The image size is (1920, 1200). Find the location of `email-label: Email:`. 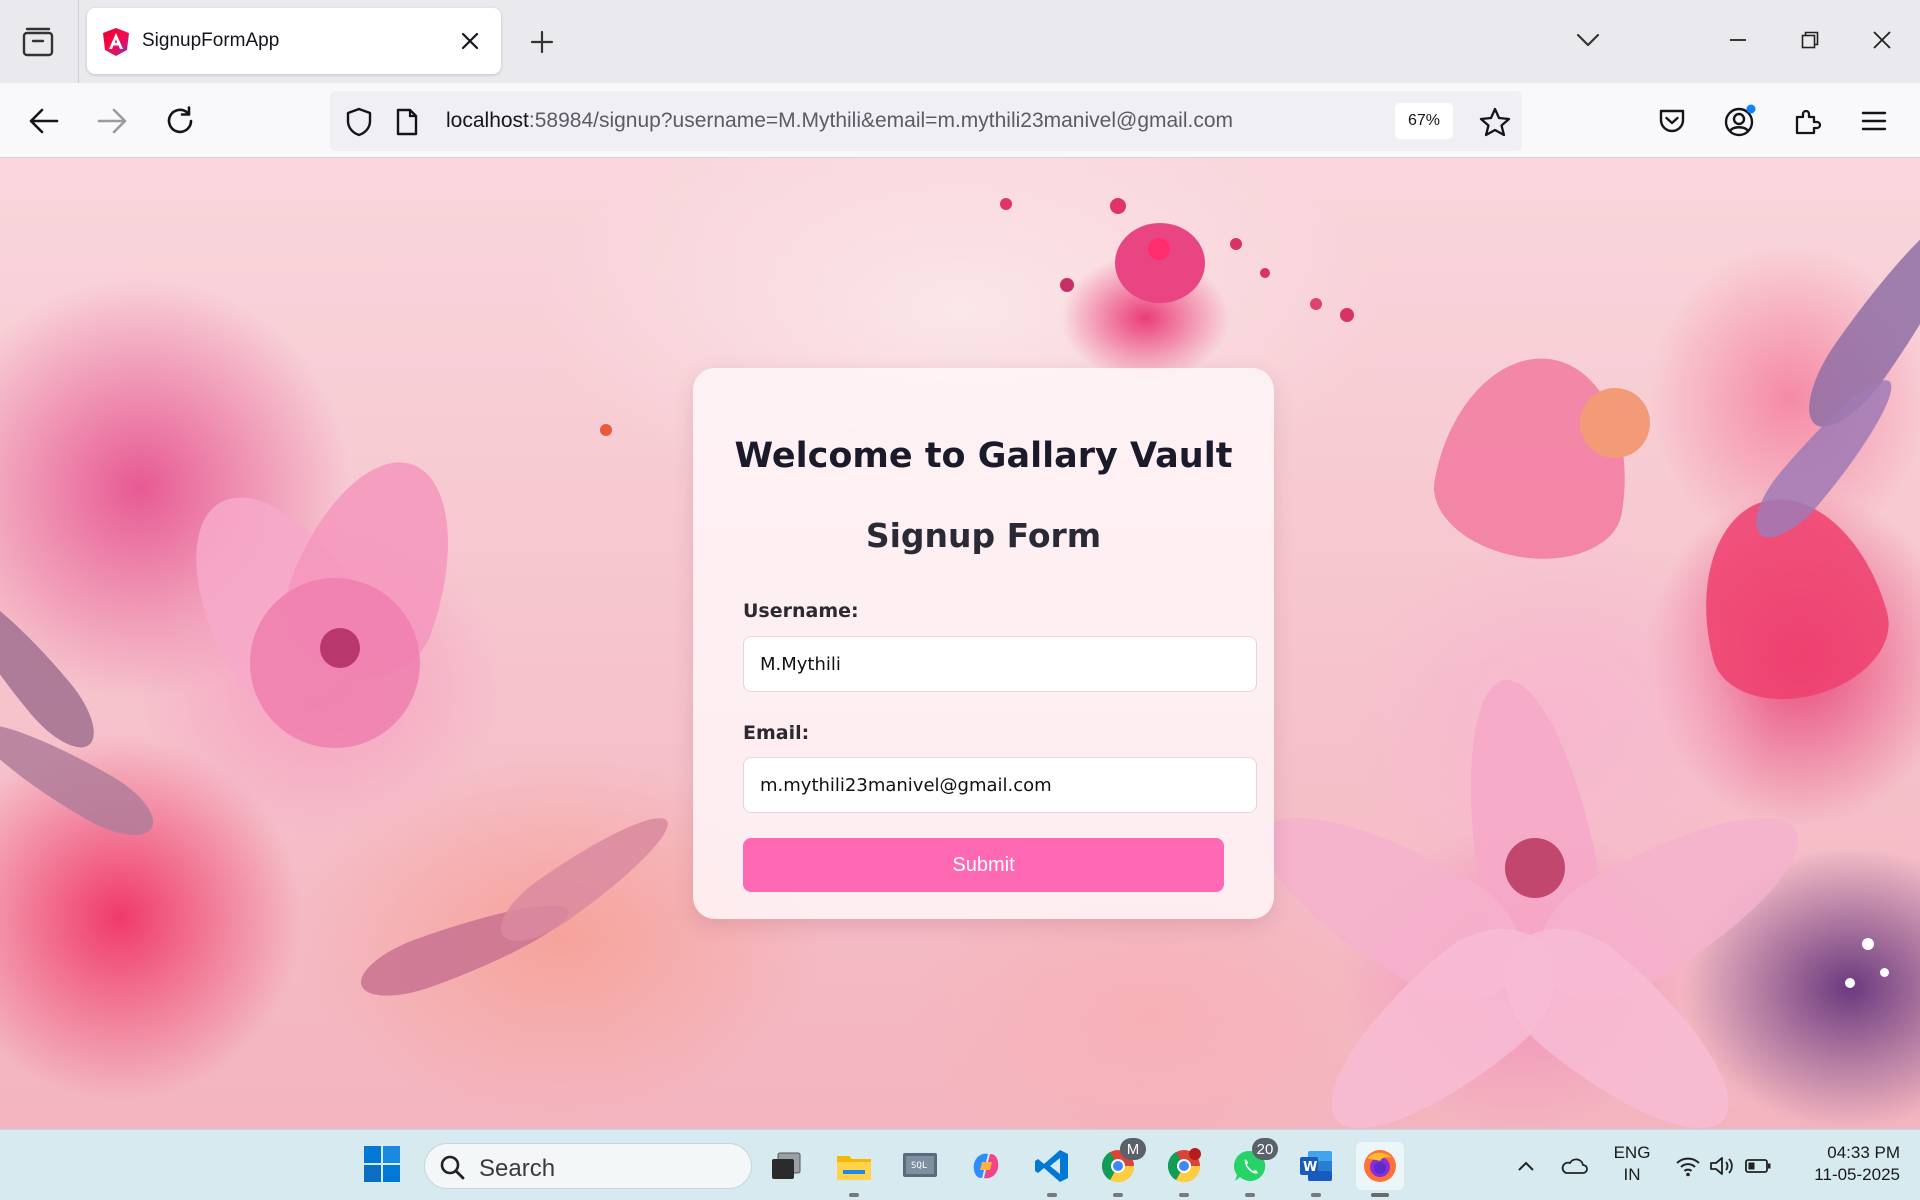

email-label: Email: is located at coordinates (776, 733).